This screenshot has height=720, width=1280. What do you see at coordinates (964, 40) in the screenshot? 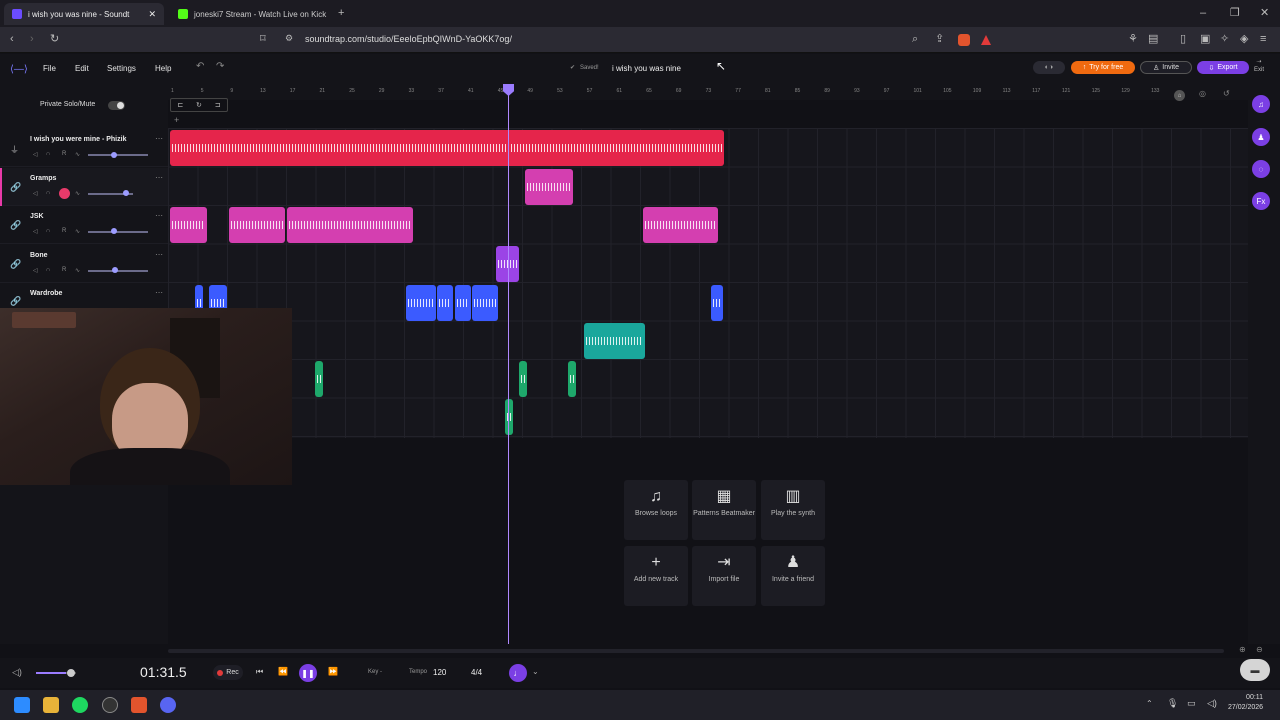
I see `brave-shield-icon` at bounding box center [964, 40].